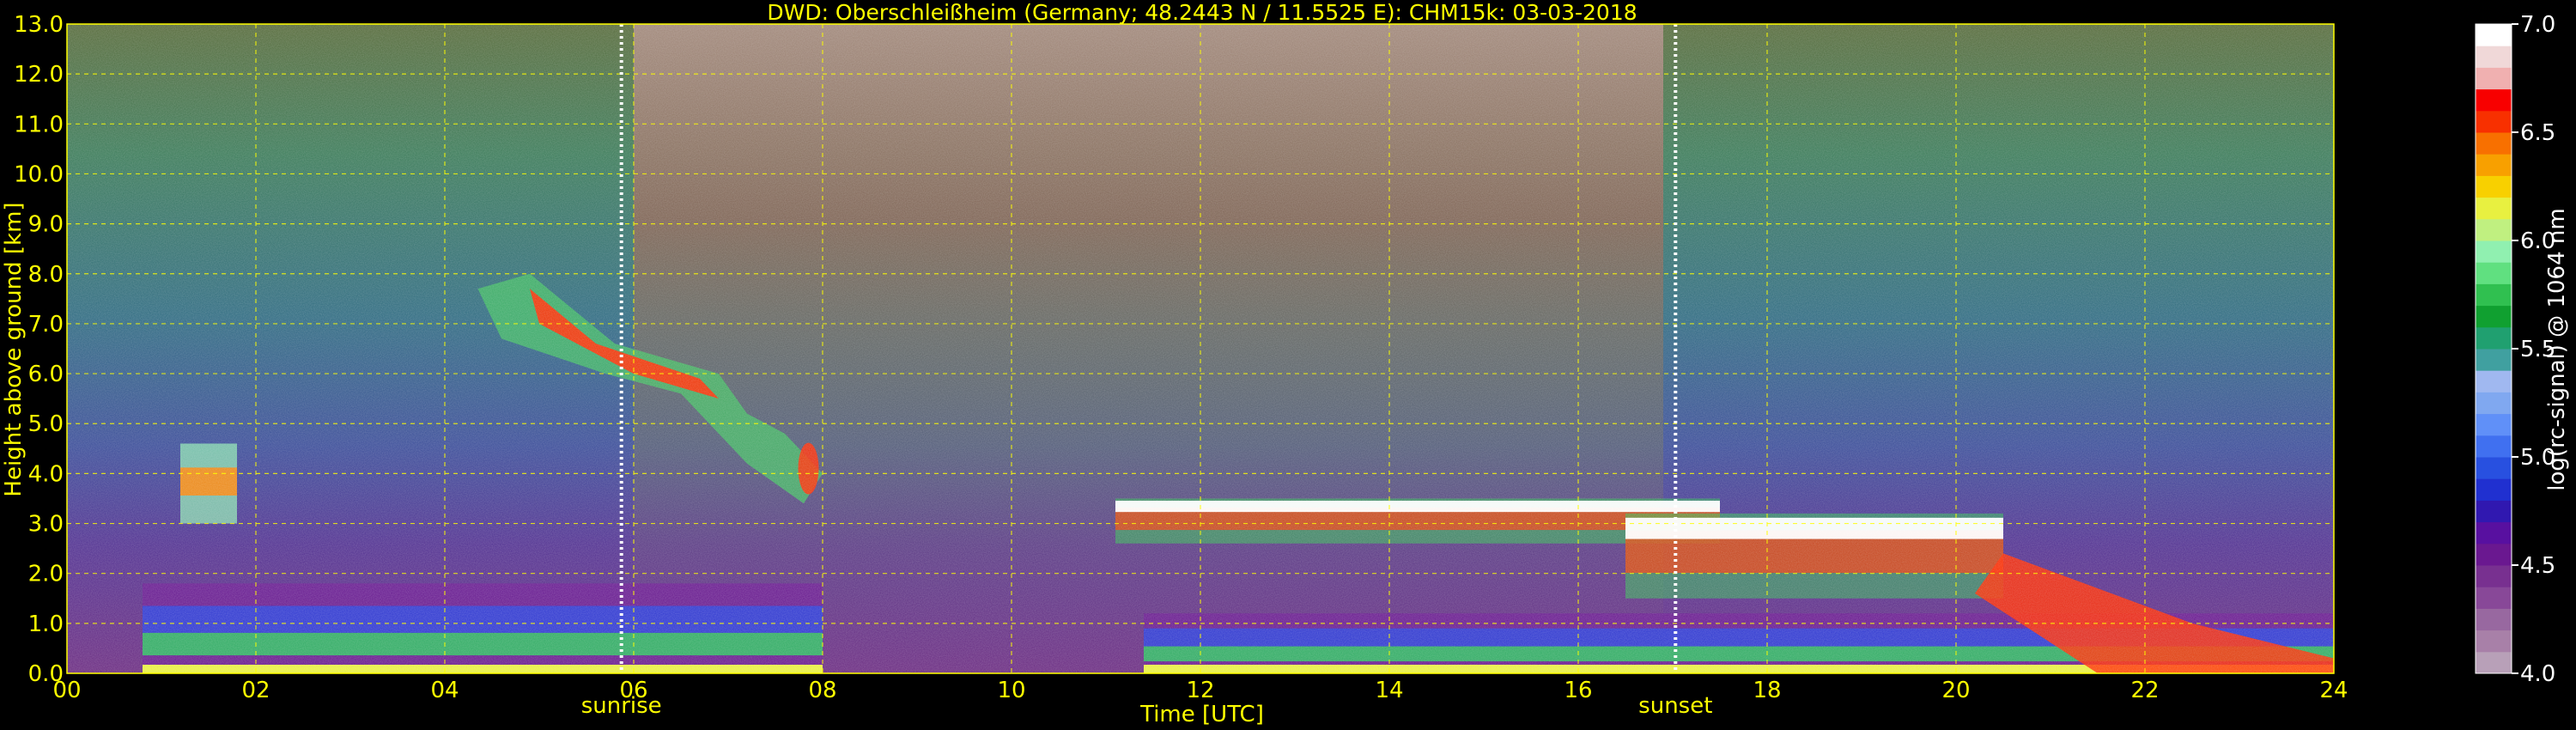 The height and width of the screenshot is (730, 2576). What do you see at coordinates (2537, 133) in the screenshot?
I see `colorbar-tick-label: 6.5` at bounding box center [2537, 133].